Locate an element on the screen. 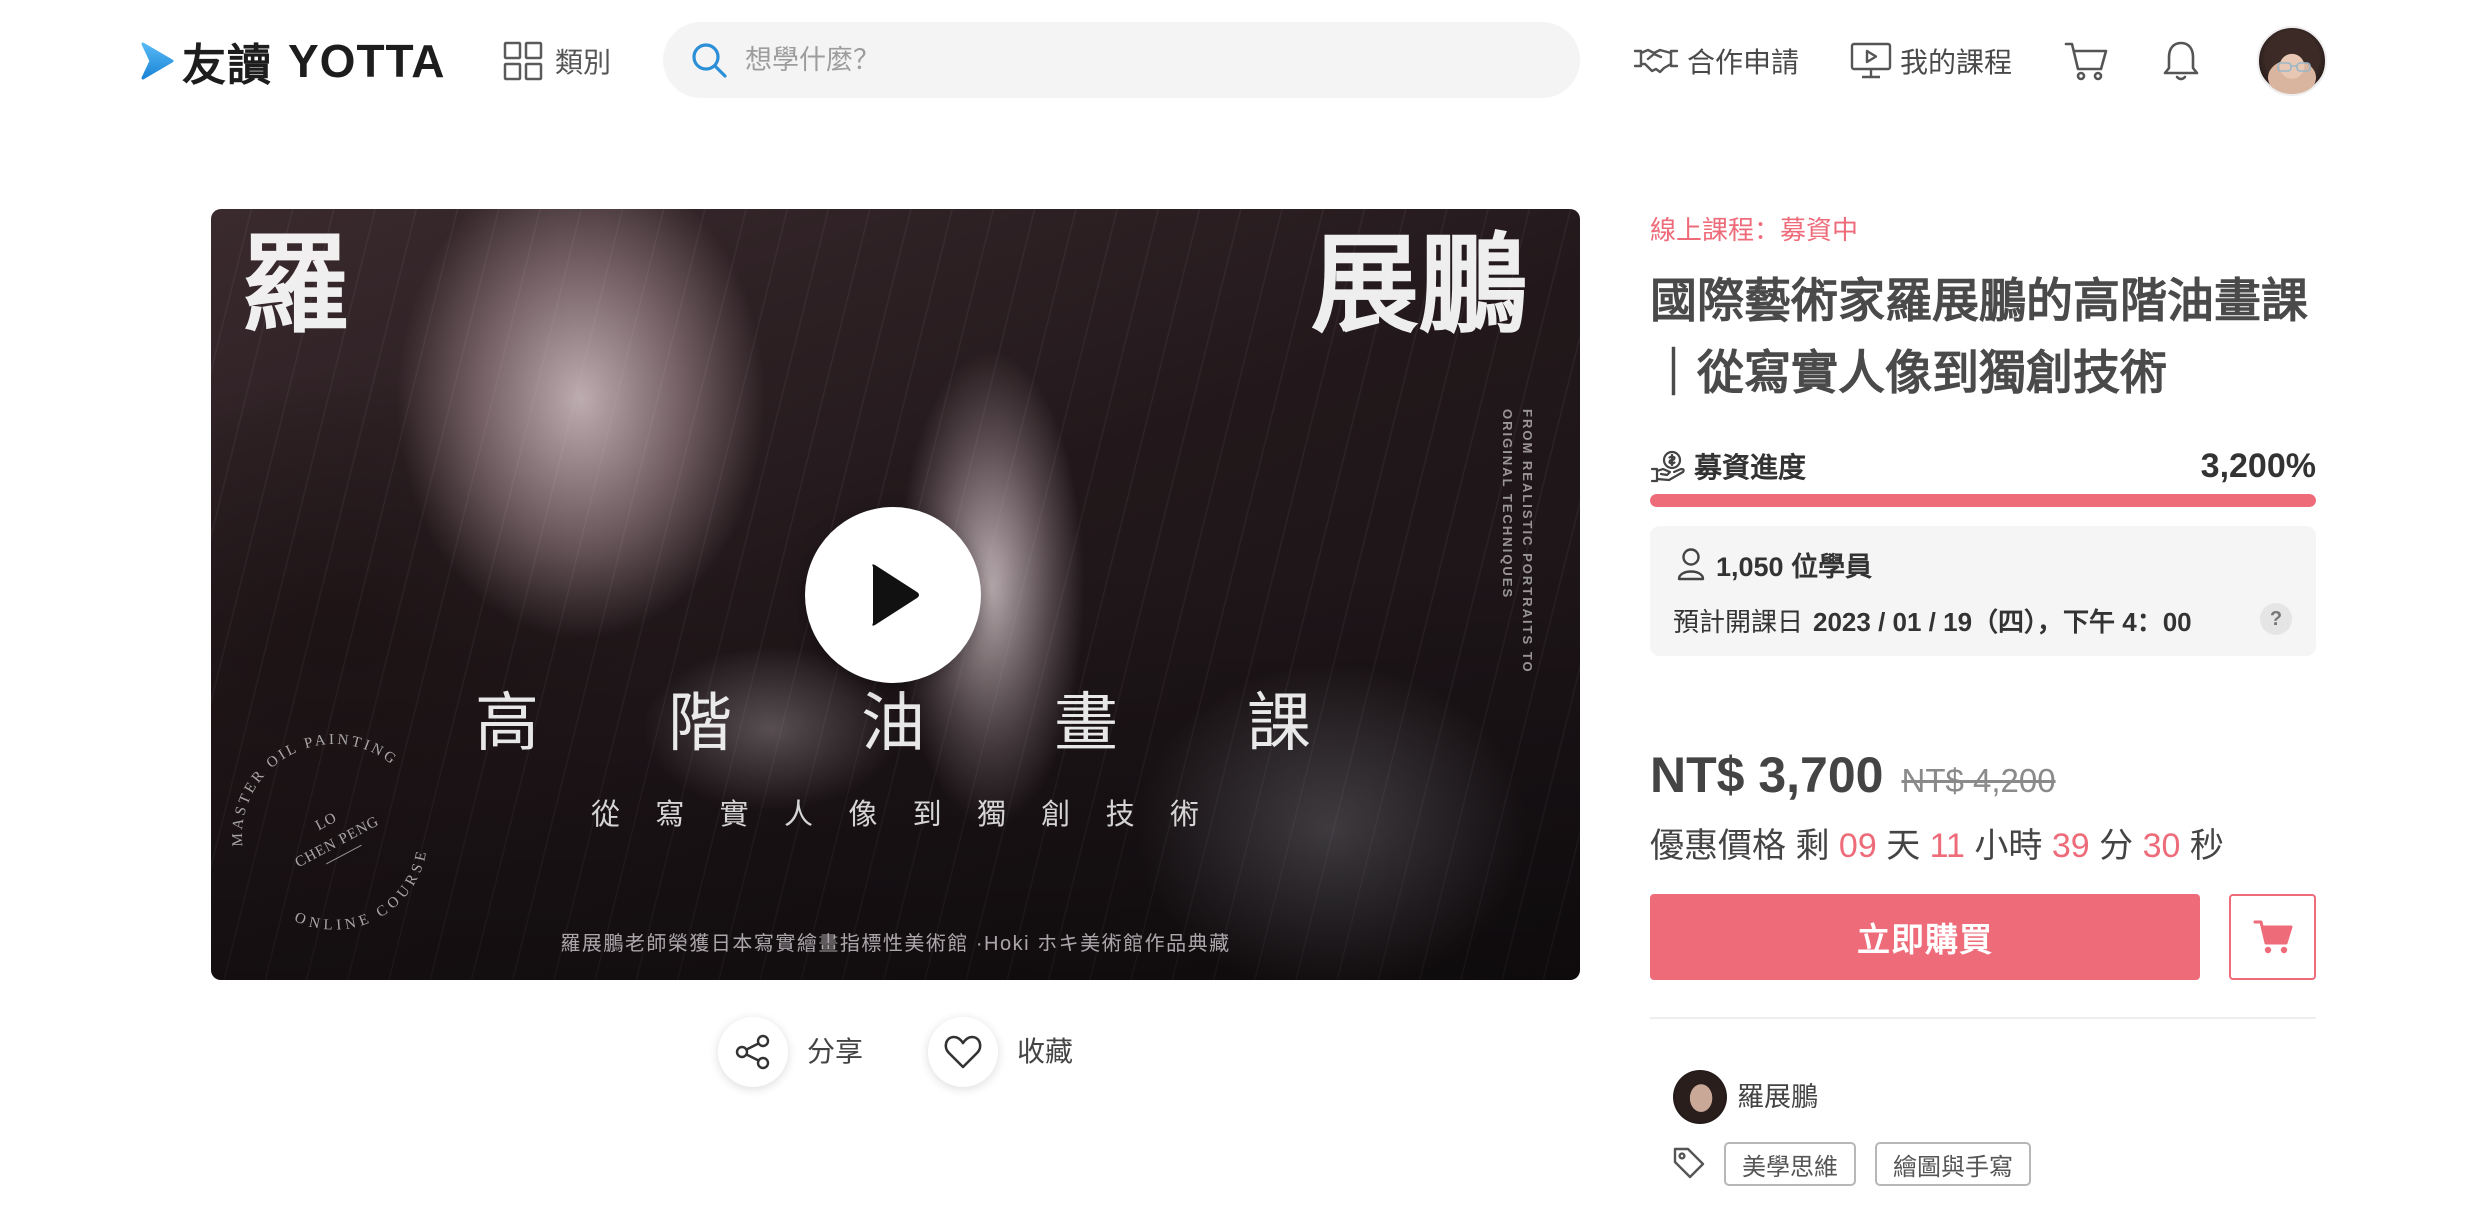 The height and width of the screenshot is (1230, 2490). video-subtitle-char: 創 is located at coordinates (1056, 815).